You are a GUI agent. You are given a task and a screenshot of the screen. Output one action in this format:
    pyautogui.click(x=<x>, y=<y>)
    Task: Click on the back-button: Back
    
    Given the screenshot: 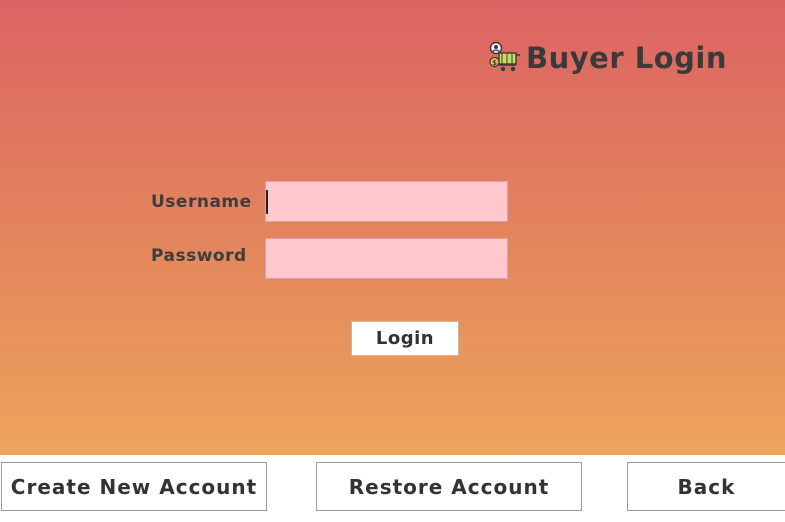 What is the action you would take?
    pyautogui.click(x=706, y=486)
    